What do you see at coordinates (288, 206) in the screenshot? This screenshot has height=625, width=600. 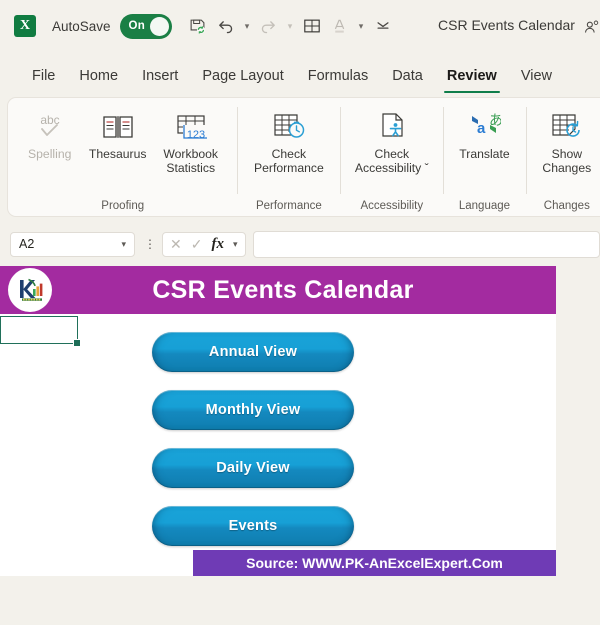 I see `ribbon-group-name-performance: Performance` at bounding box center [288, 206].